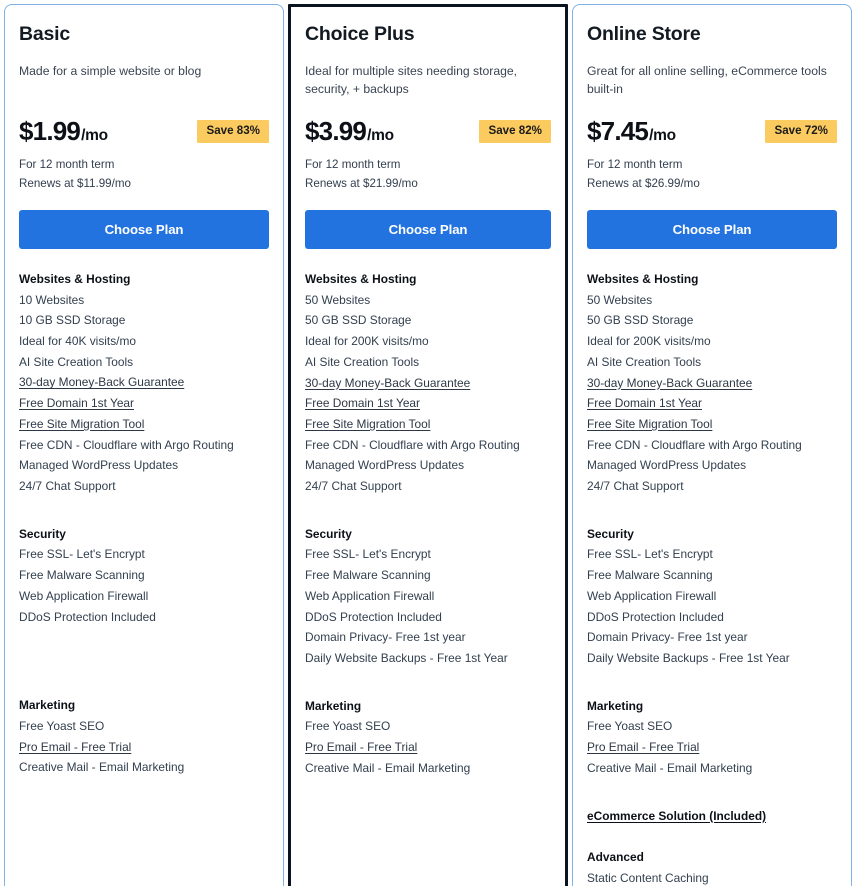 The height and width of the screenshot is (886, 864). I want to click on price-block: $3.99 /mo, so click(349, 131).